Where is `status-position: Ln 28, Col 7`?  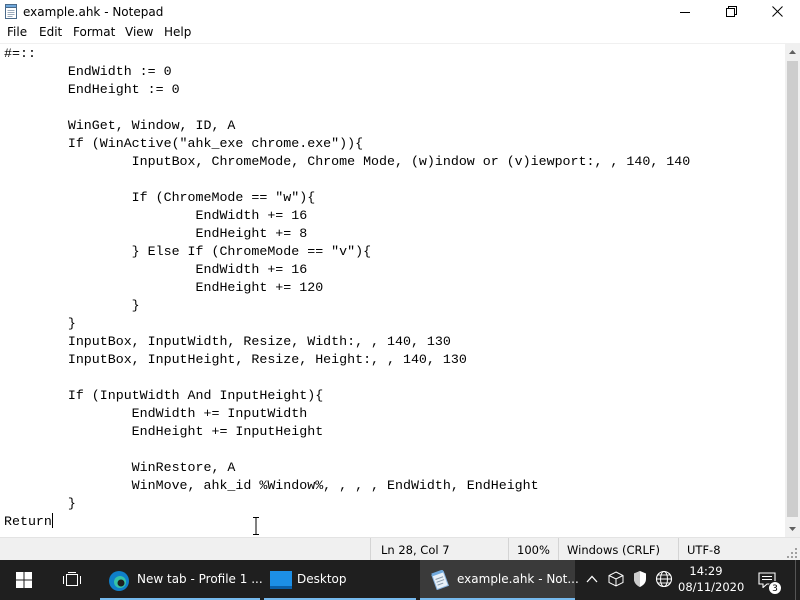
status-position: Ln 28, Col 7 is located at coordinates (439, 549).